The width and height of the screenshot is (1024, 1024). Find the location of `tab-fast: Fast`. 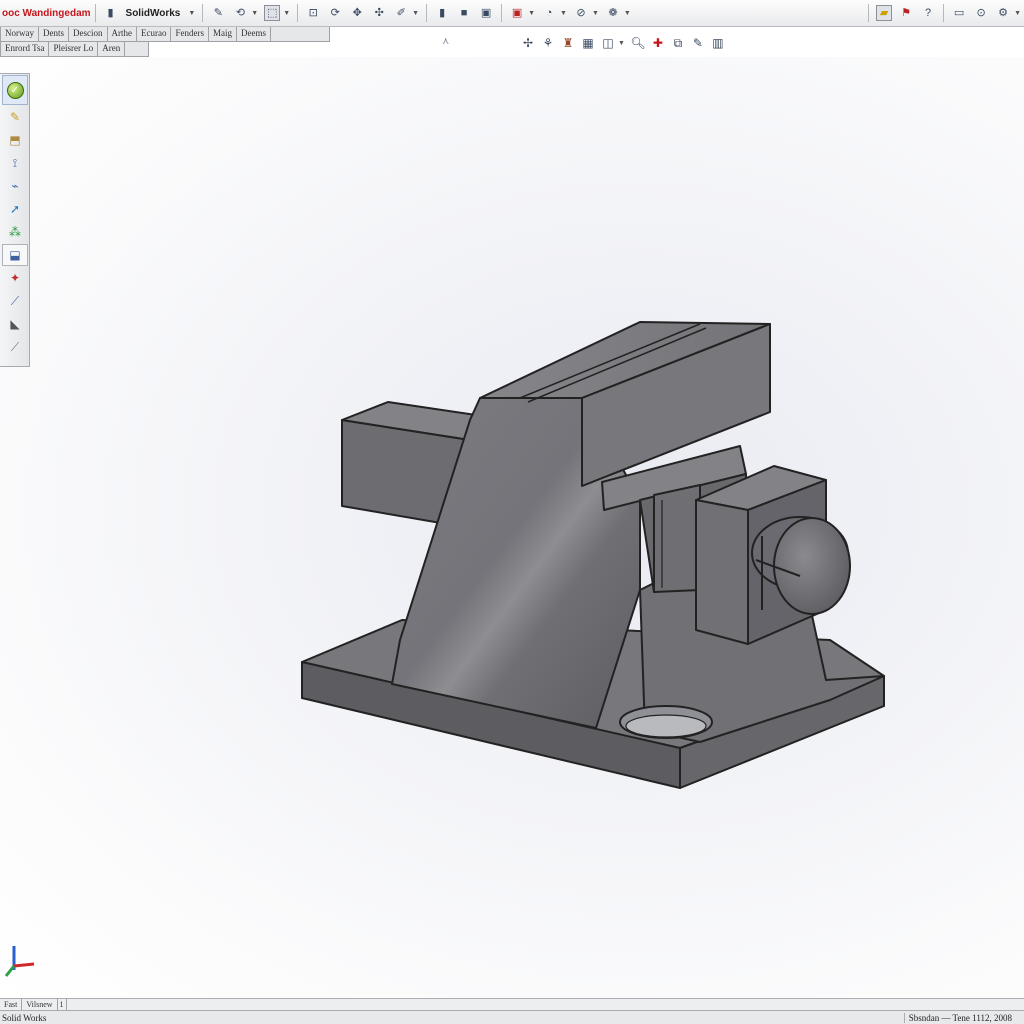

tab-fast: Fast is located at coordinates (11, 1004).